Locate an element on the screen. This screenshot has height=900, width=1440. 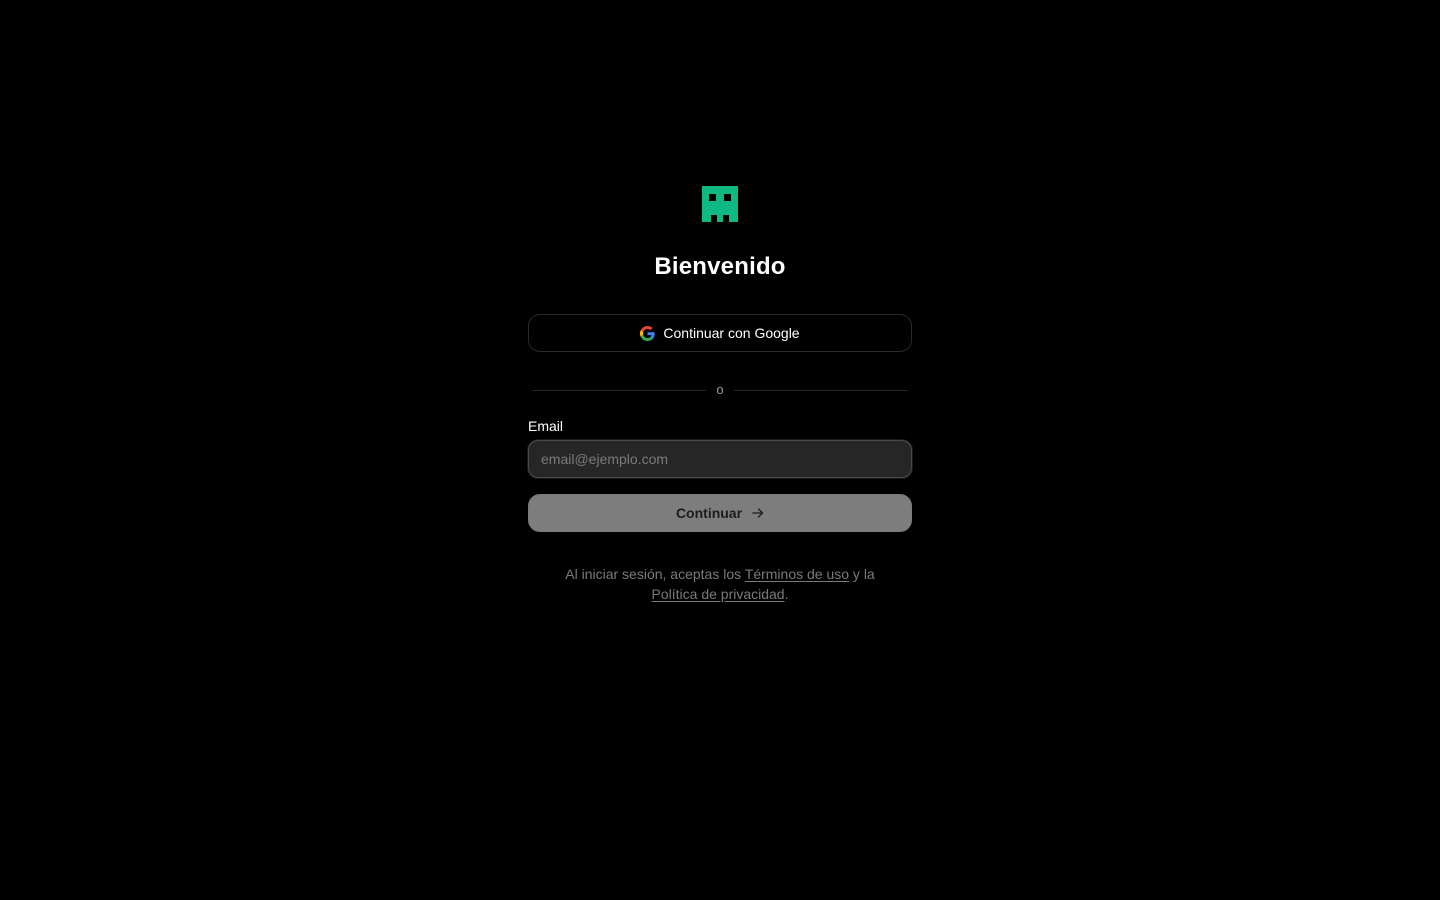
google-button-label: Continuar con Google is located at coordinates (731, 333).